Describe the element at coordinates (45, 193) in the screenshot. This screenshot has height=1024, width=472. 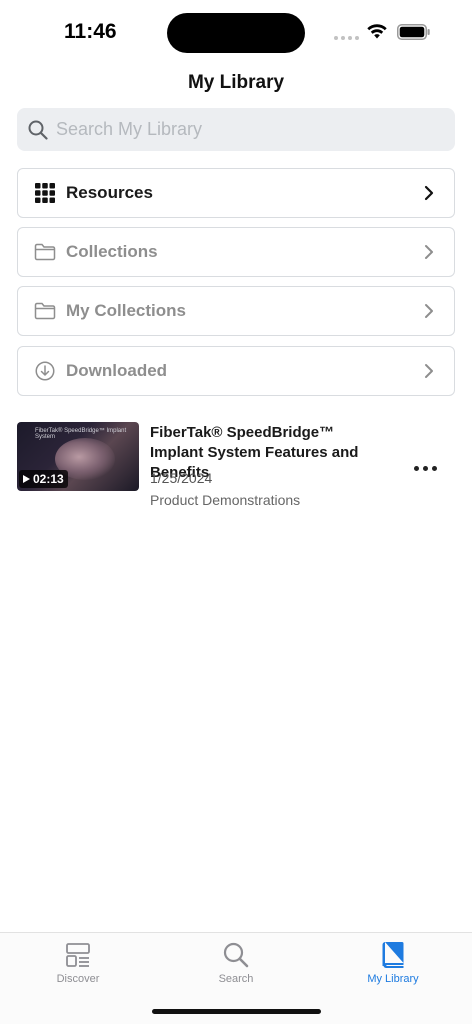
I see `grid-icon` at that location.